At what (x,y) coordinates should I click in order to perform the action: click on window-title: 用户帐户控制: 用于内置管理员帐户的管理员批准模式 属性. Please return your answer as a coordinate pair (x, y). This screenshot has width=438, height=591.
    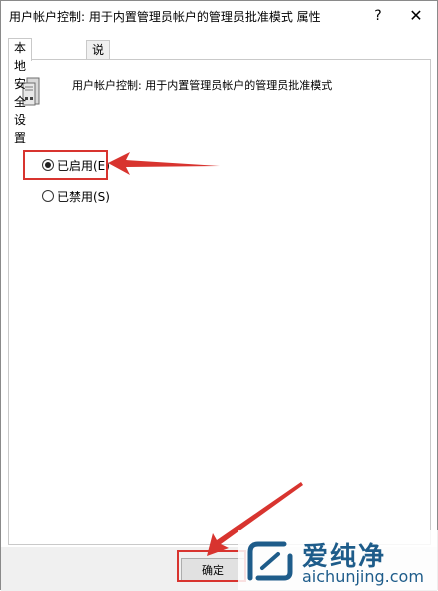
    Looking at the image, I should click on (165, 17).